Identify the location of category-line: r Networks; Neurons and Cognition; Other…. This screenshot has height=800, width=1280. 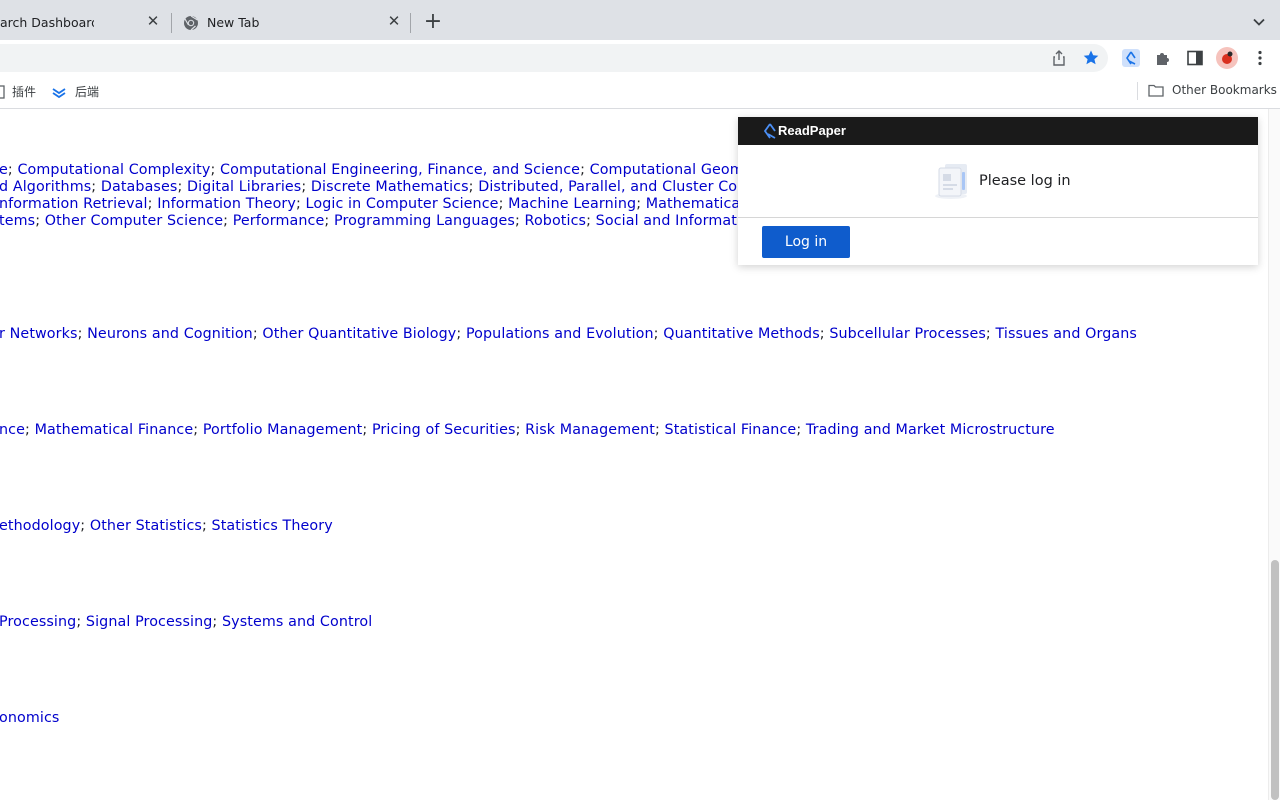
(568, 334).